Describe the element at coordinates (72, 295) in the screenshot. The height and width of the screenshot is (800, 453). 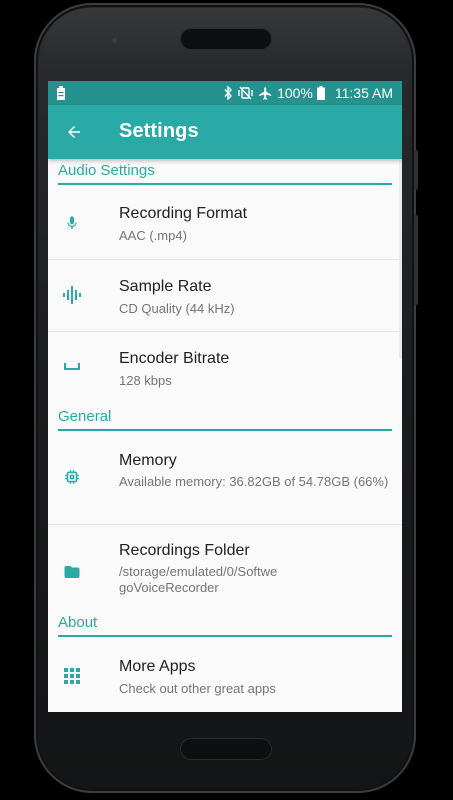
I see `waveform-icon` at that location.